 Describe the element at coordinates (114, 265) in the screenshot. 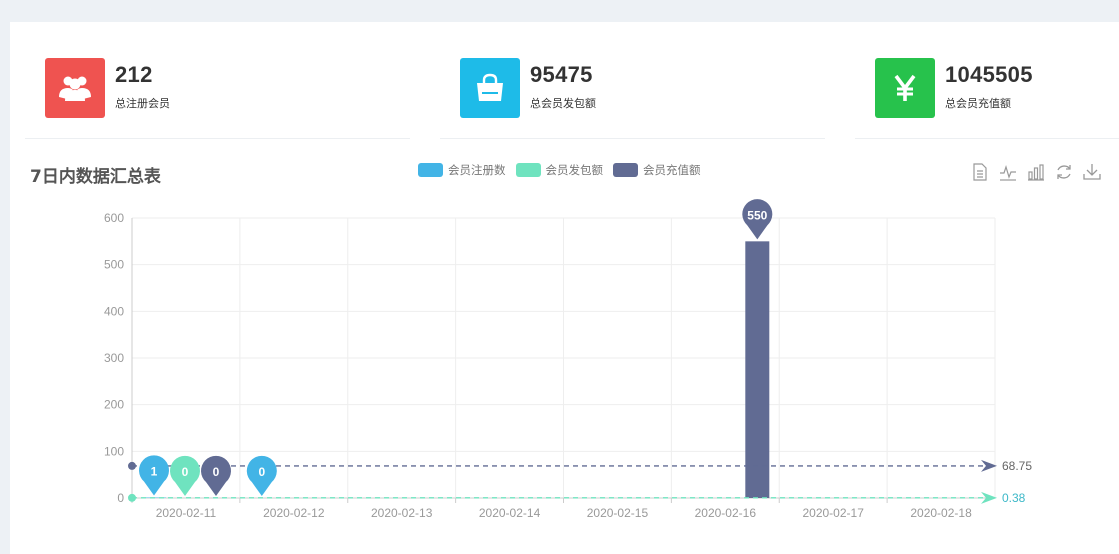

I see `y-tick-label: 500` at that location.